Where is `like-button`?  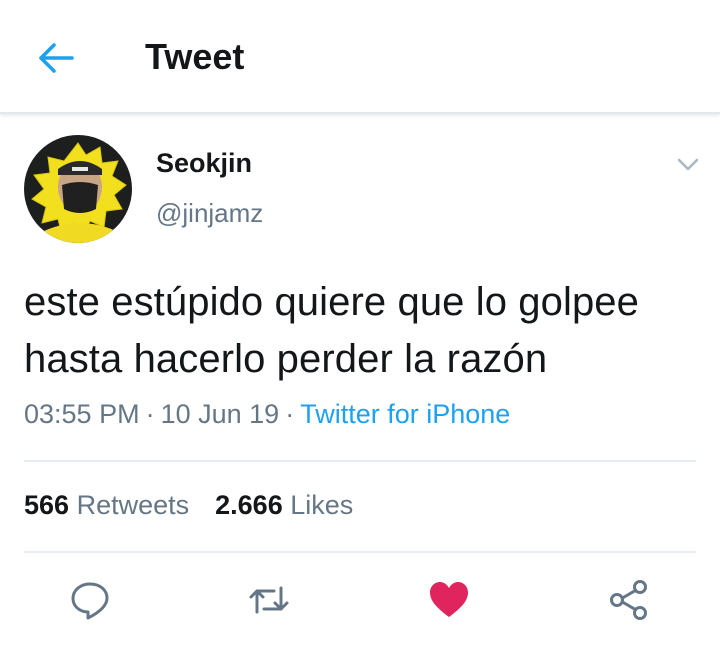 like-button is located at coordinates (449, 600).